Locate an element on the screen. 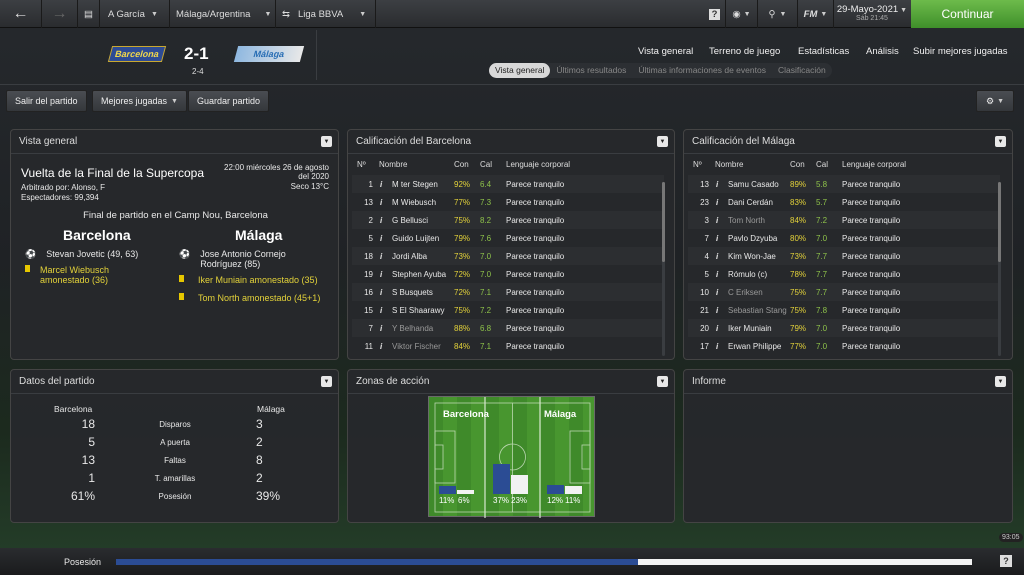  home-team-badge: Barcelona is located at coordinates (137, 54).